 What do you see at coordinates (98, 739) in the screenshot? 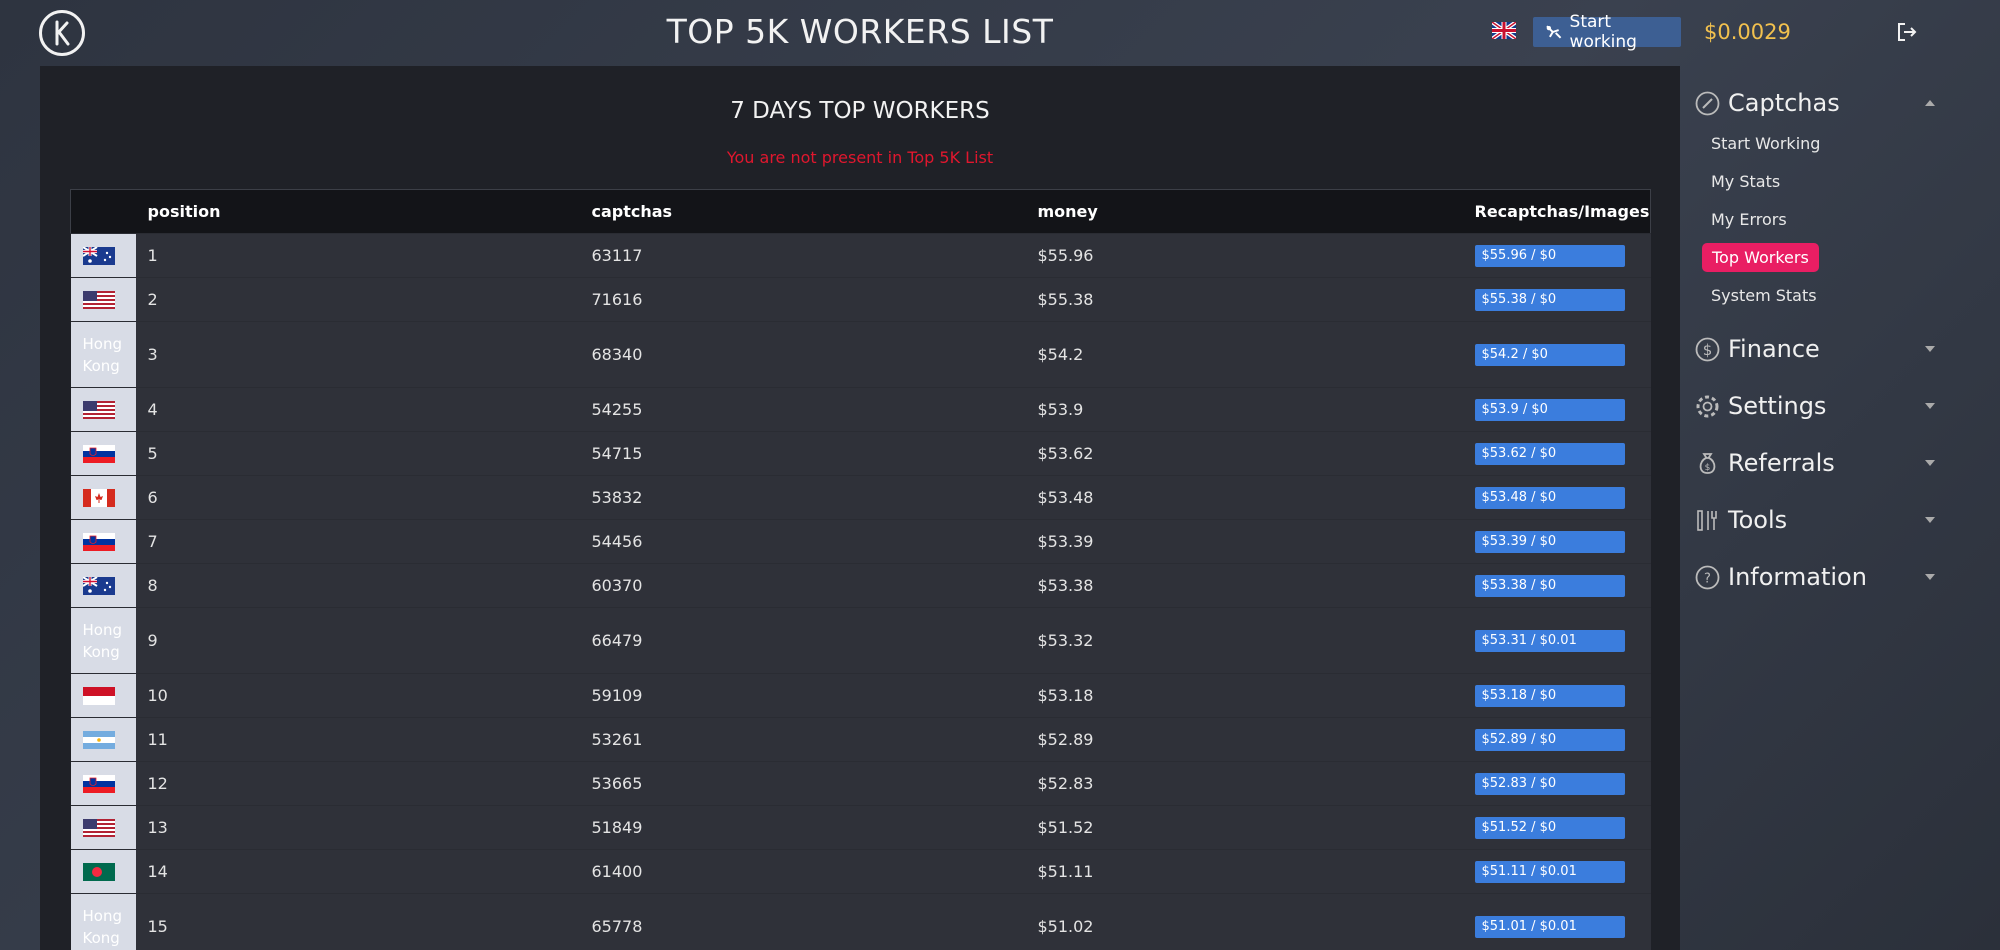
I see `ar-flag-icon` at bounding box center [98, 739].